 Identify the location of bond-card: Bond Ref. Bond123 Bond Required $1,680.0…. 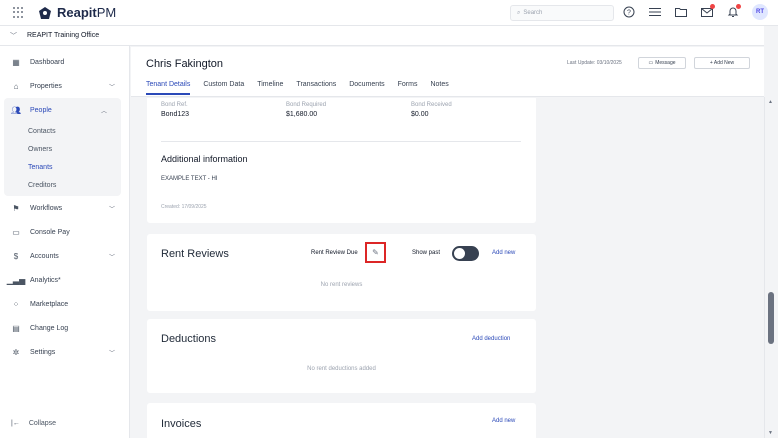
(341, 160).